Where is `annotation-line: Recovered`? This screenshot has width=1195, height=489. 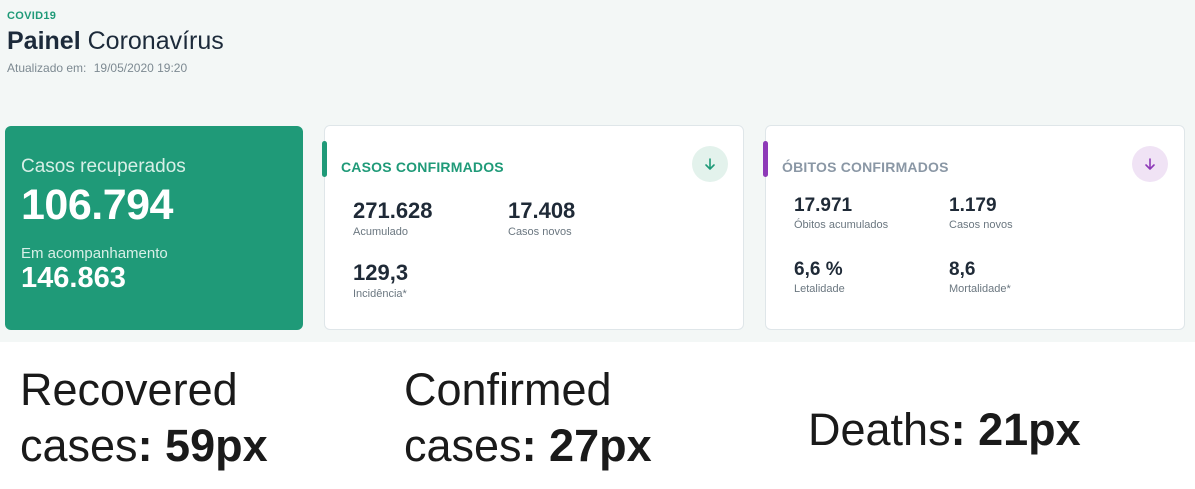 annotation-line: Recovered is located at coordinates (129, 389).